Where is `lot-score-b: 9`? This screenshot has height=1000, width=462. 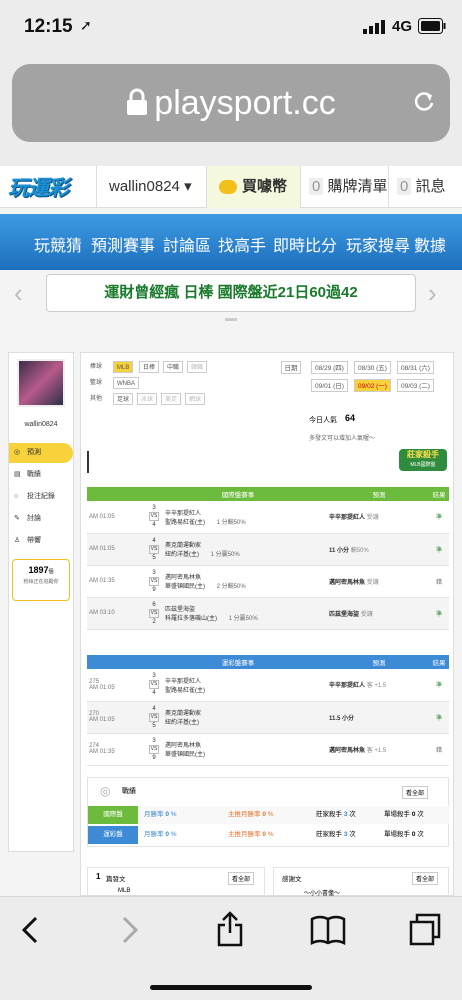
lot-score-b: 9 is located at coordinates (154, 757).